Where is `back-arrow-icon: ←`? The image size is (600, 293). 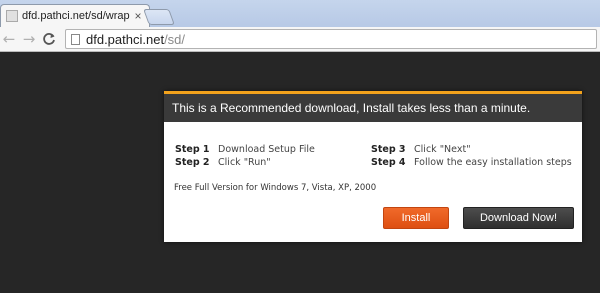 back-arrow-icon: ← is located at coordinates (9, 39).